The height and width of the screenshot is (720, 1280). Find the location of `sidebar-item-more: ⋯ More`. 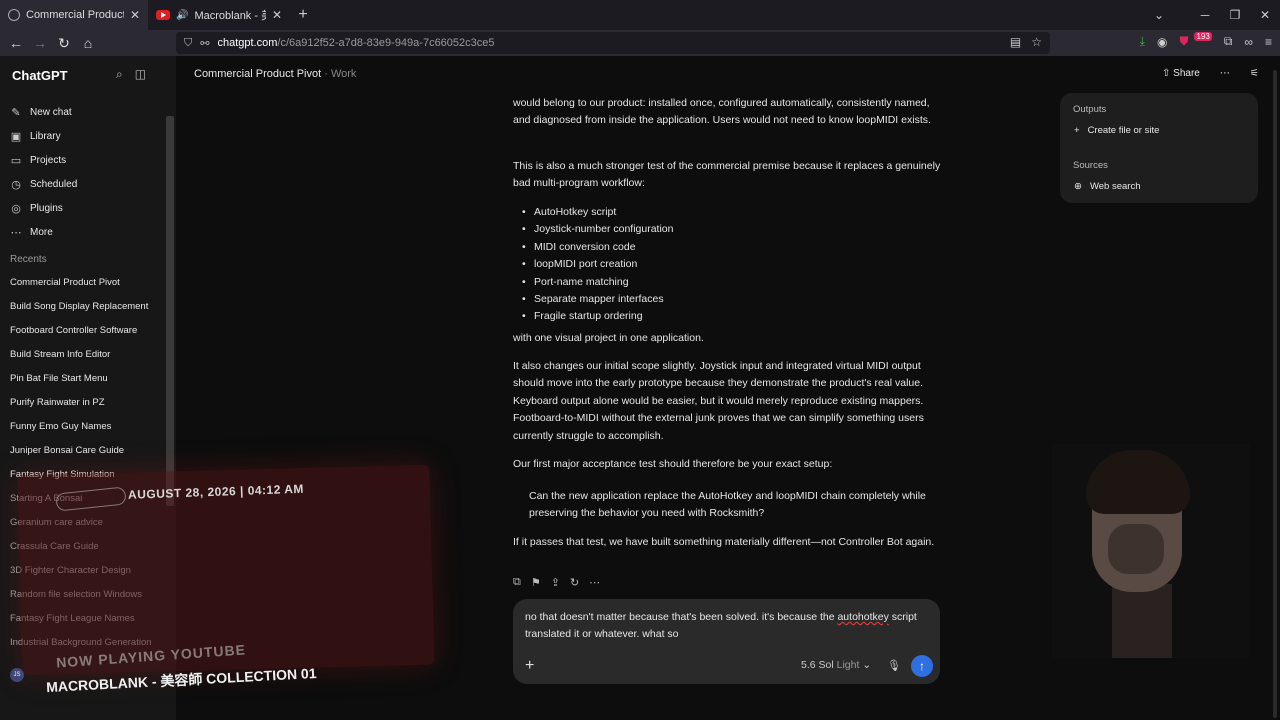

sidebar-item-more: ⋯ More is located at coordinates (43, 232).